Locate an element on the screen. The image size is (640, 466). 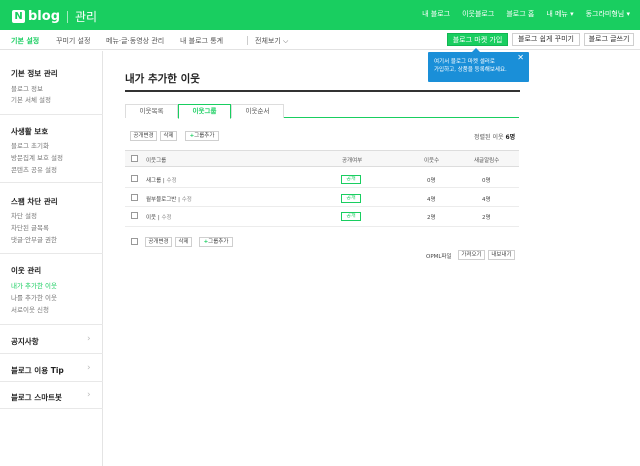
title-underline is located at coordinates (322, 91).